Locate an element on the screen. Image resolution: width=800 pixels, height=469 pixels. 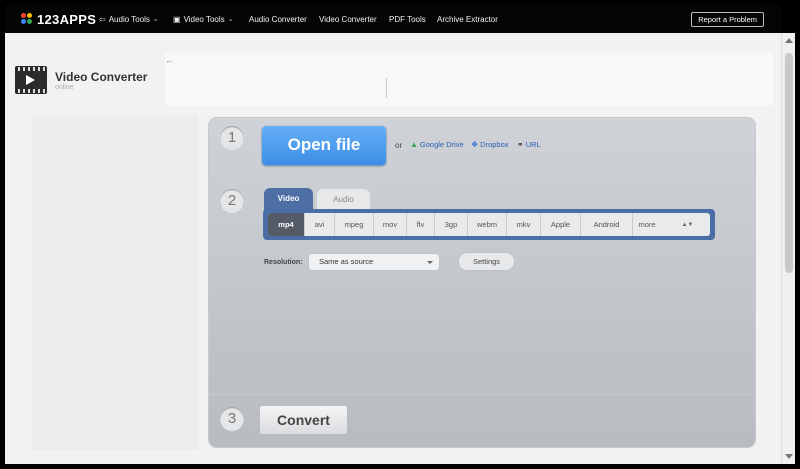
site-logo: 123APPS is located at coordinates (58, 19).